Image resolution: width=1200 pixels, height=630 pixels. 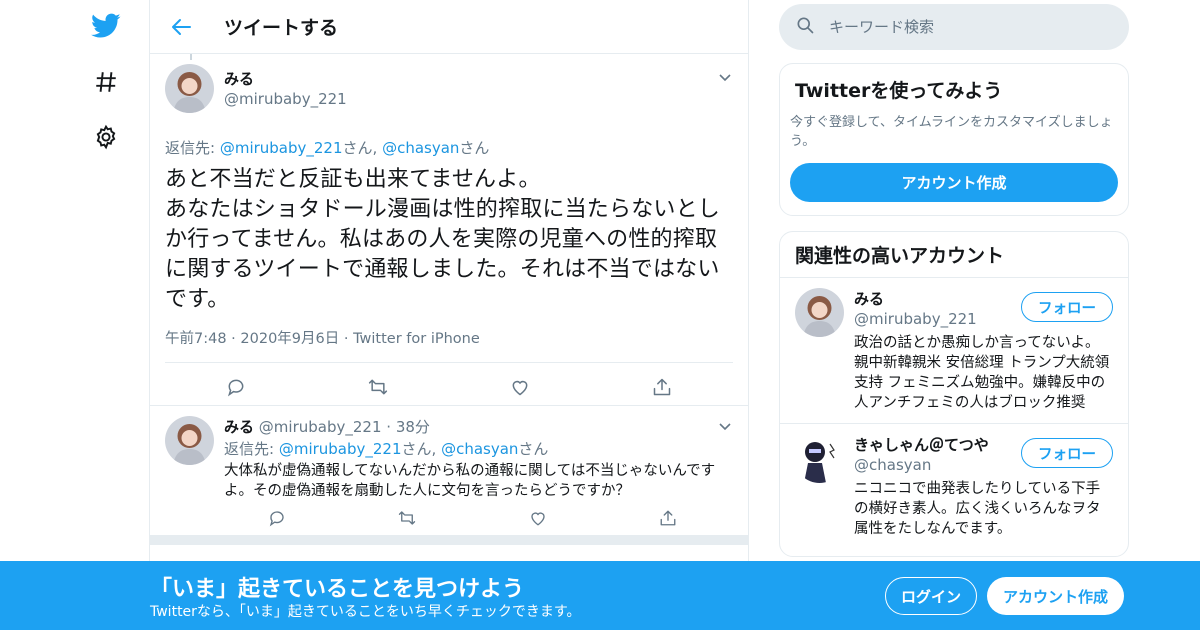 I want to click on banner-title: 「いま」起きていることを見つけよう, so click(x=337, y=589).